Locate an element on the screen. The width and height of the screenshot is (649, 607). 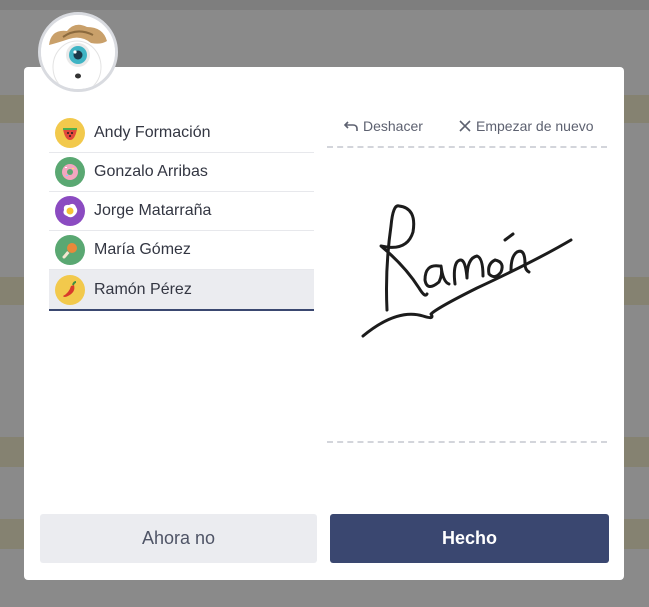
donut-icon is located at coordinates (70, 172).